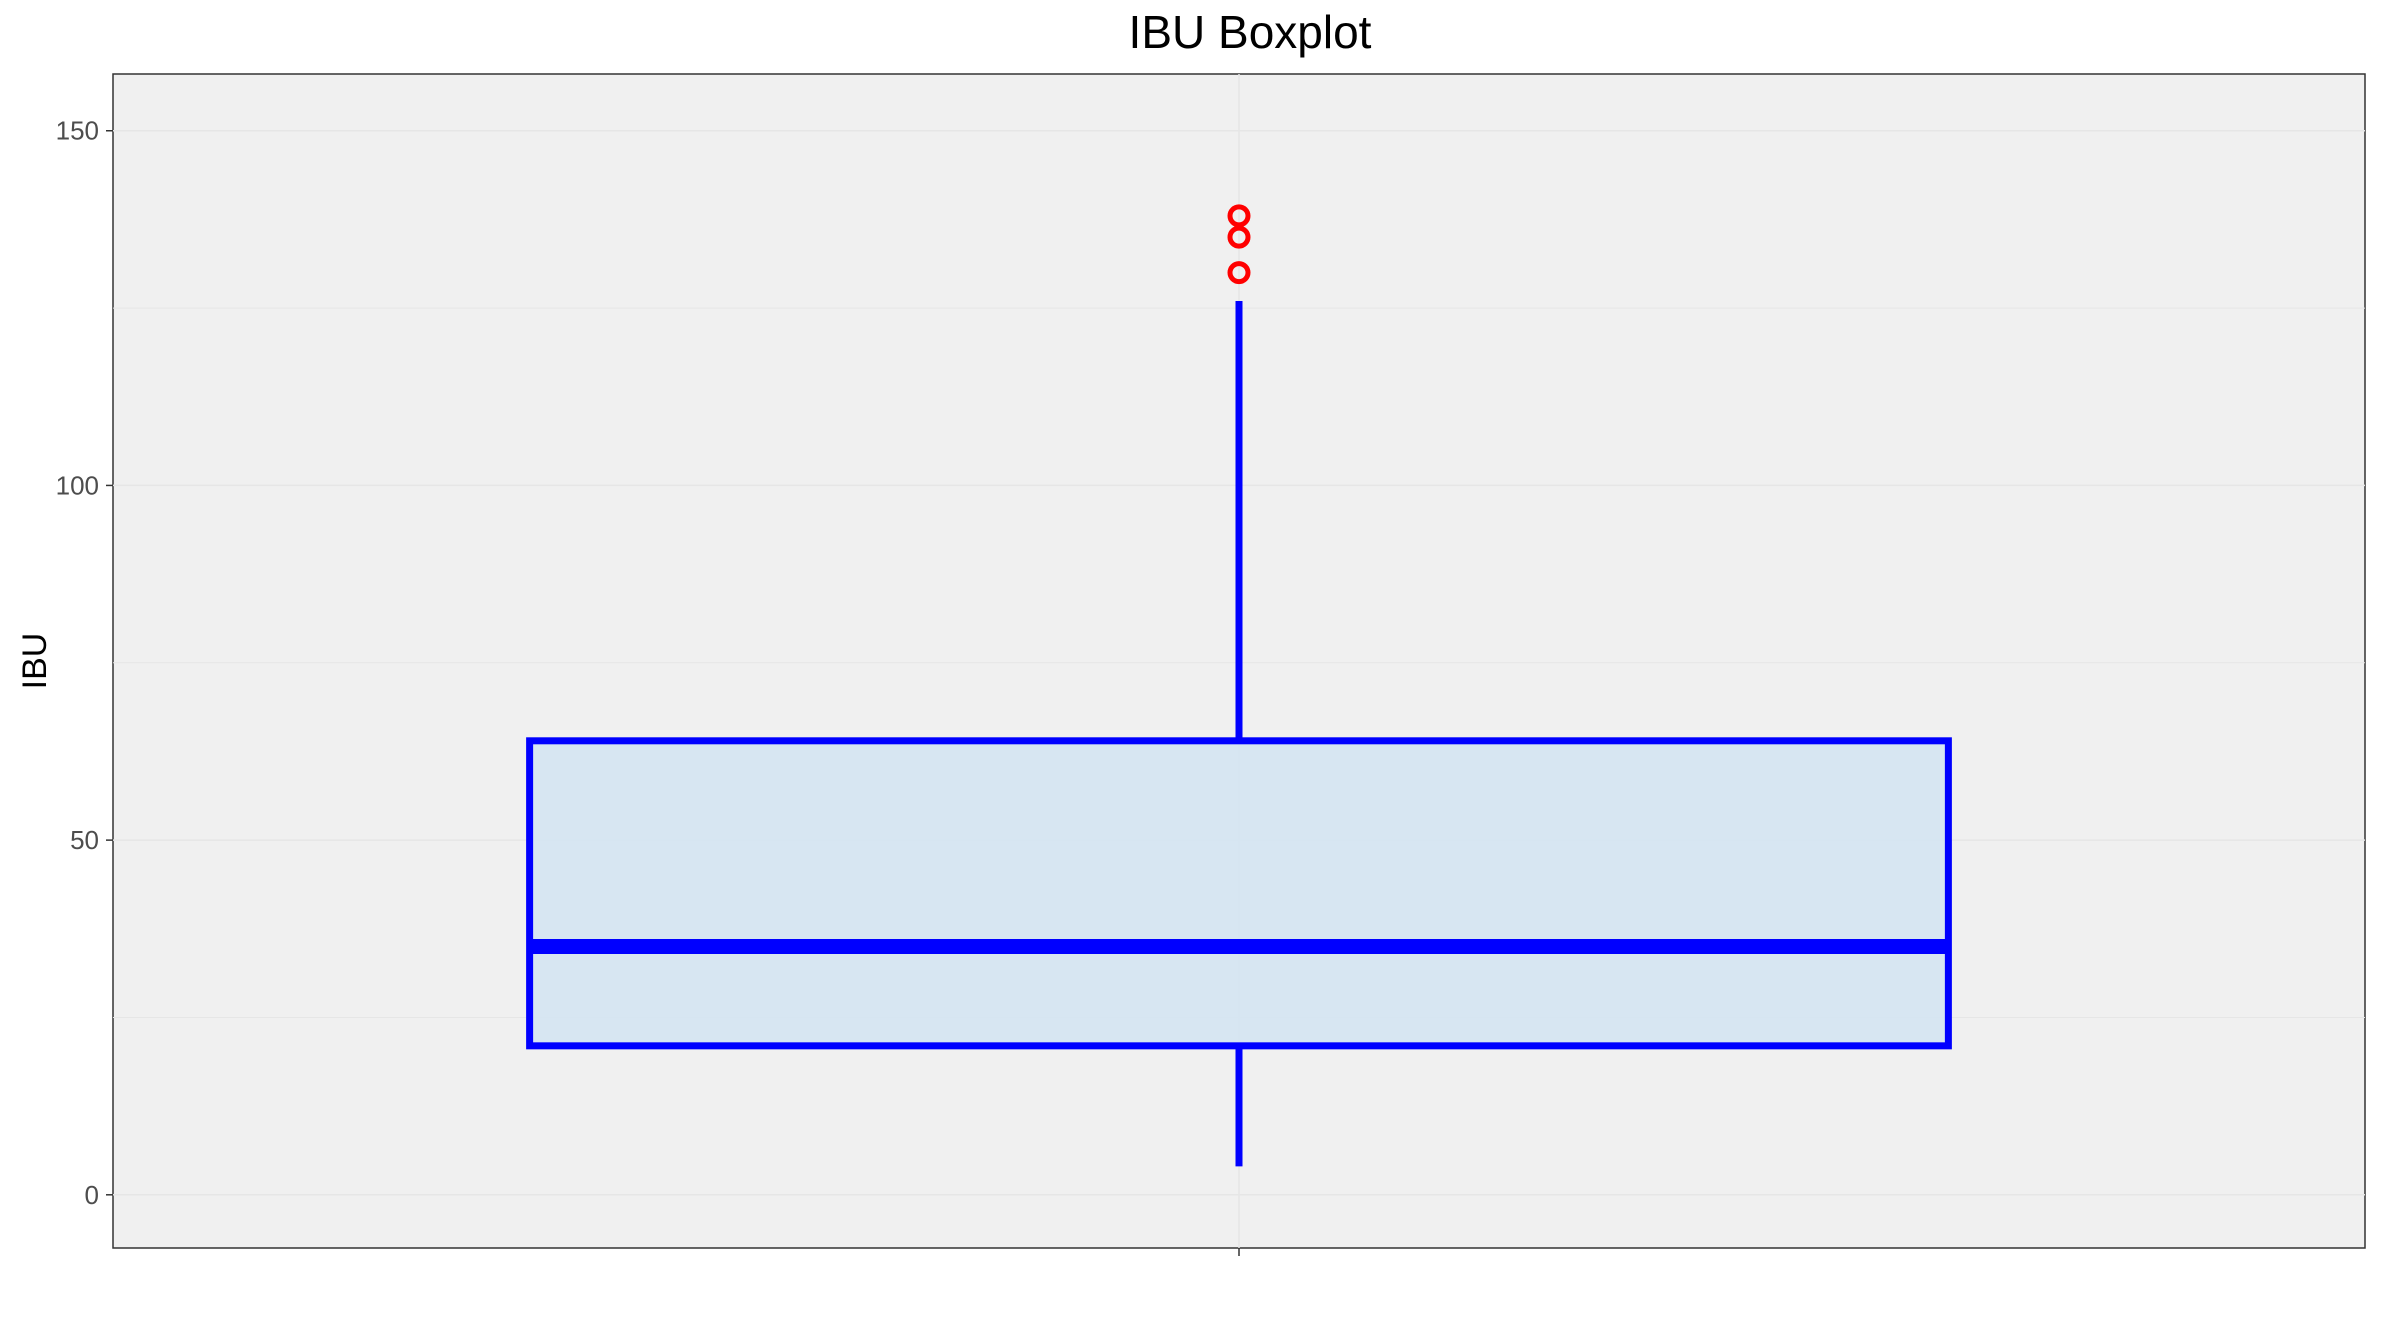  Describe the element at coordinates (92, 1195) in the screenshot. I see `y-tick-label: 0` at that location.